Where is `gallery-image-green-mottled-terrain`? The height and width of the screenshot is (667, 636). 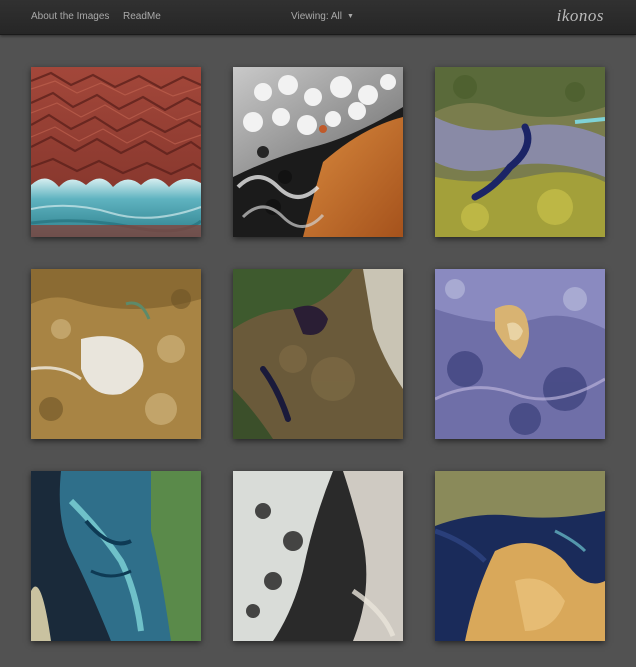 gallery-image-green-mottled-terrain is located at coordinates (520, 152).